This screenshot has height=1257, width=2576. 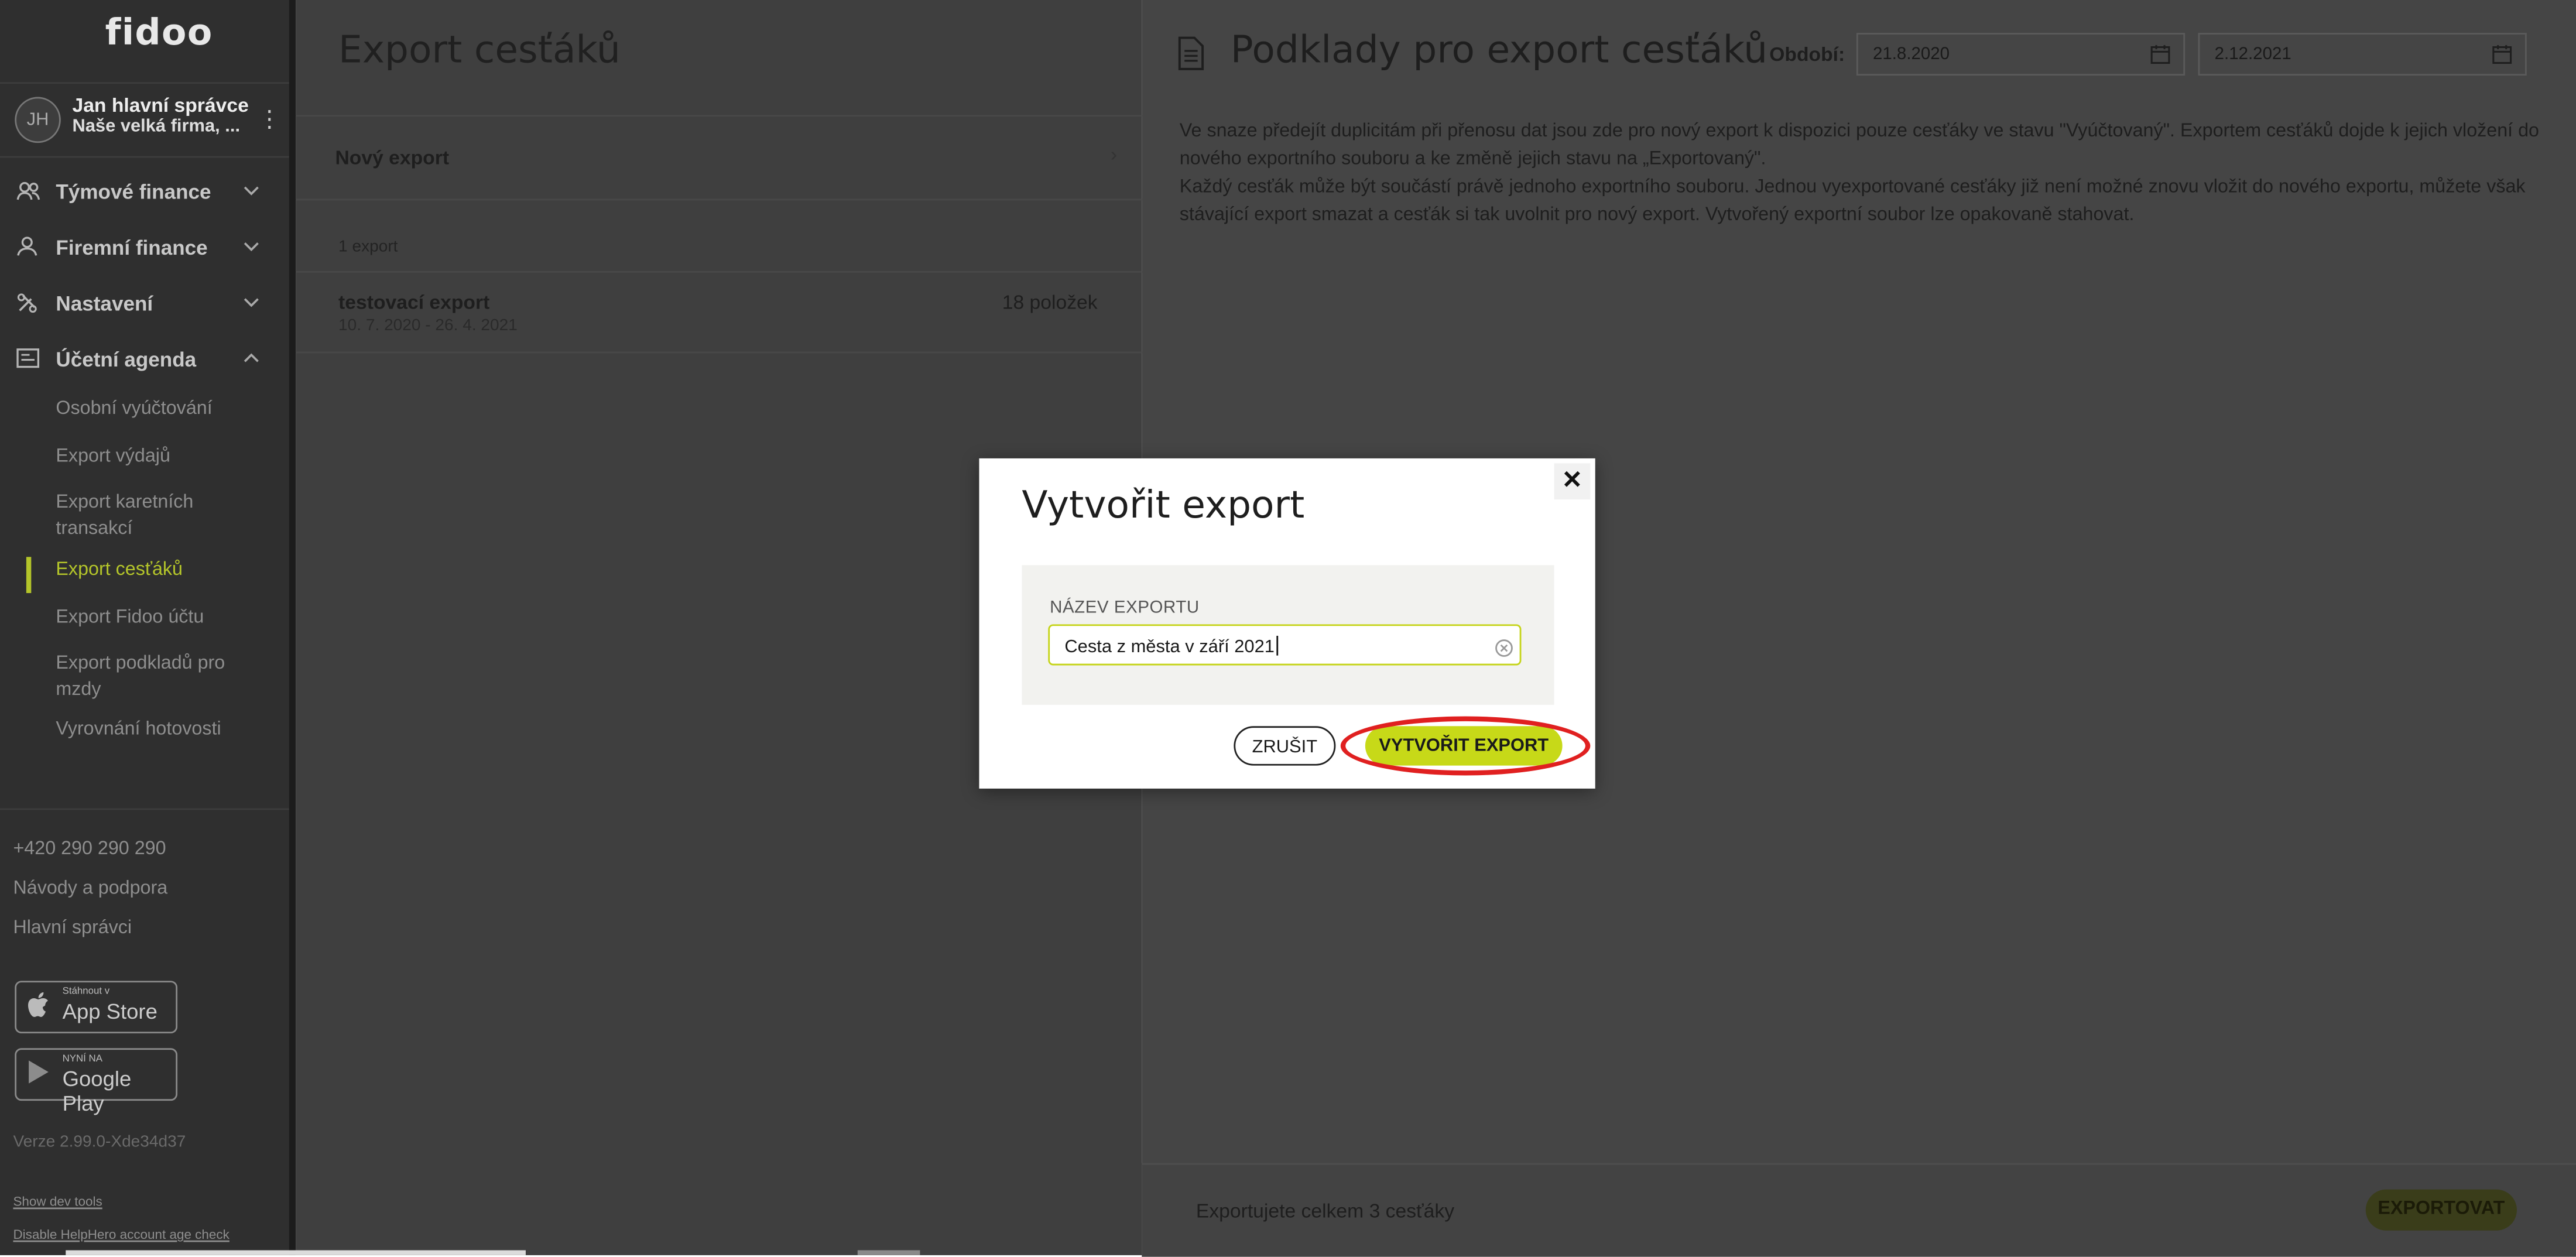 What do you see at coordinates (154, 515) in the screenshot?
I see `sidebar-item-card-export: Export karetních transakcí` at bounding box center [154, 515].